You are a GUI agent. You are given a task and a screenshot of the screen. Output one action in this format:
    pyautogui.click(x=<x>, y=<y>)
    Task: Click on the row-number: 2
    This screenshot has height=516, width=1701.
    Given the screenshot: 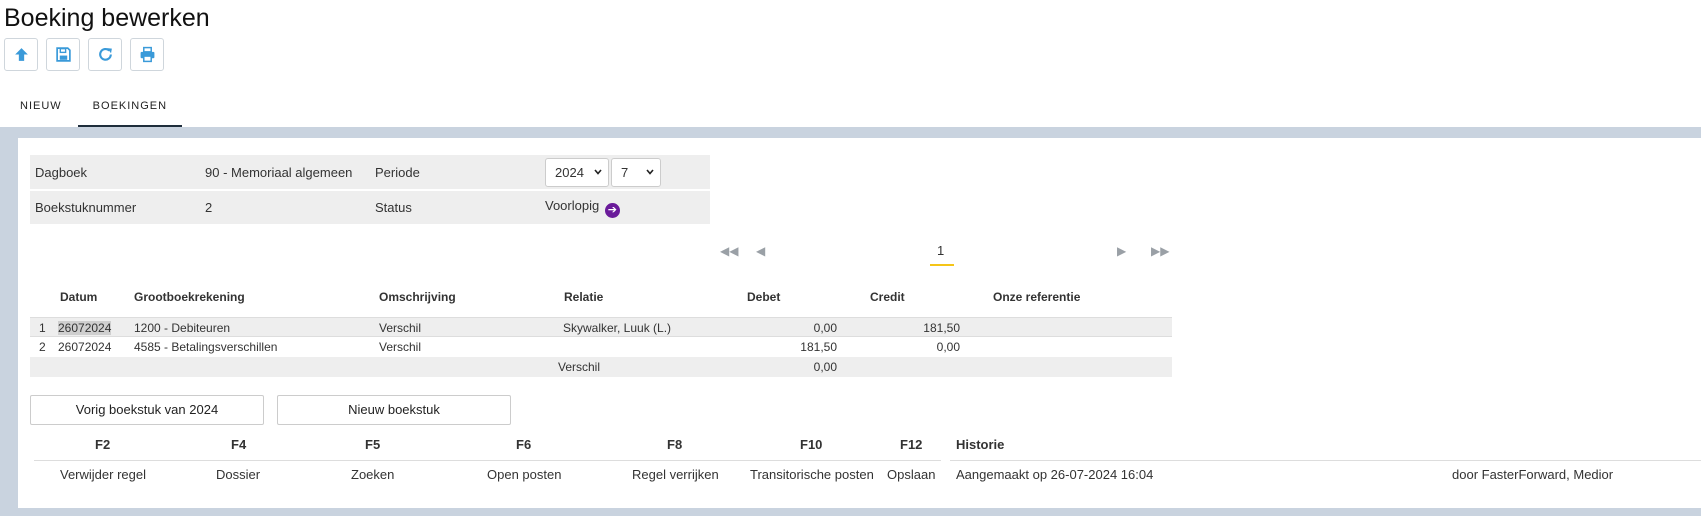 What is the action you would take?
    pyautogui.click(x=42, y=347)
    